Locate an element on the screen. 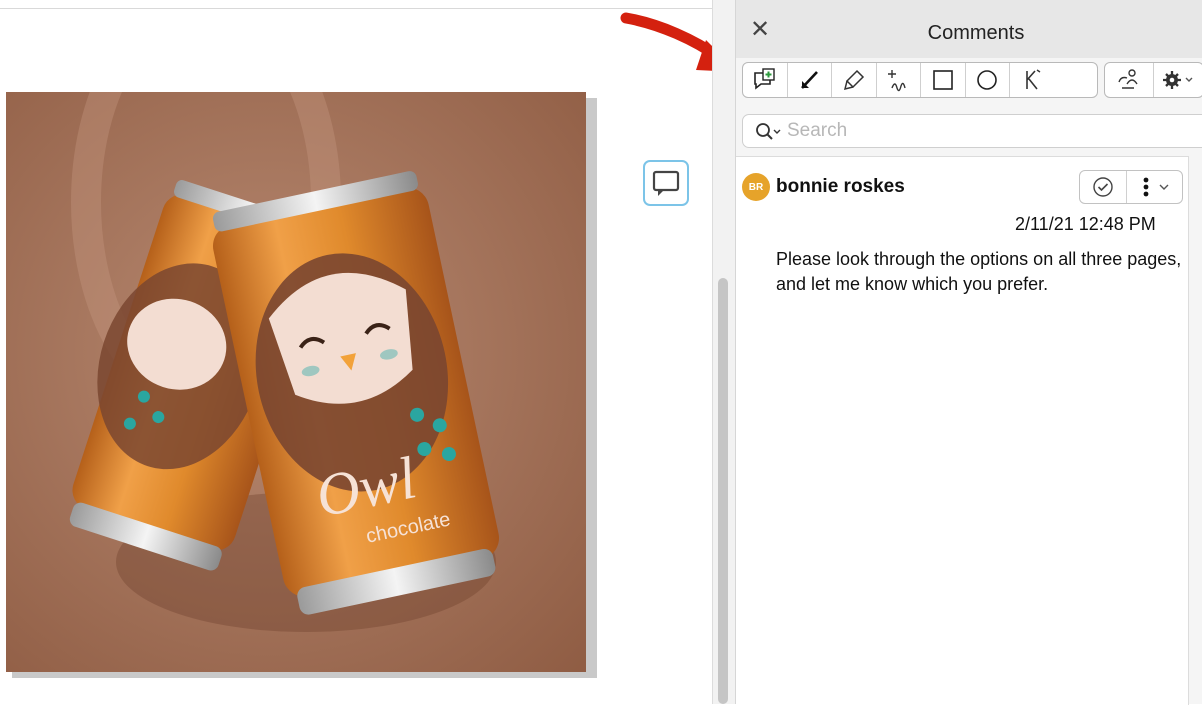 The width and height of the screenshot is (1202, 705). ellipse-icon is located at coordinates (987, 80).